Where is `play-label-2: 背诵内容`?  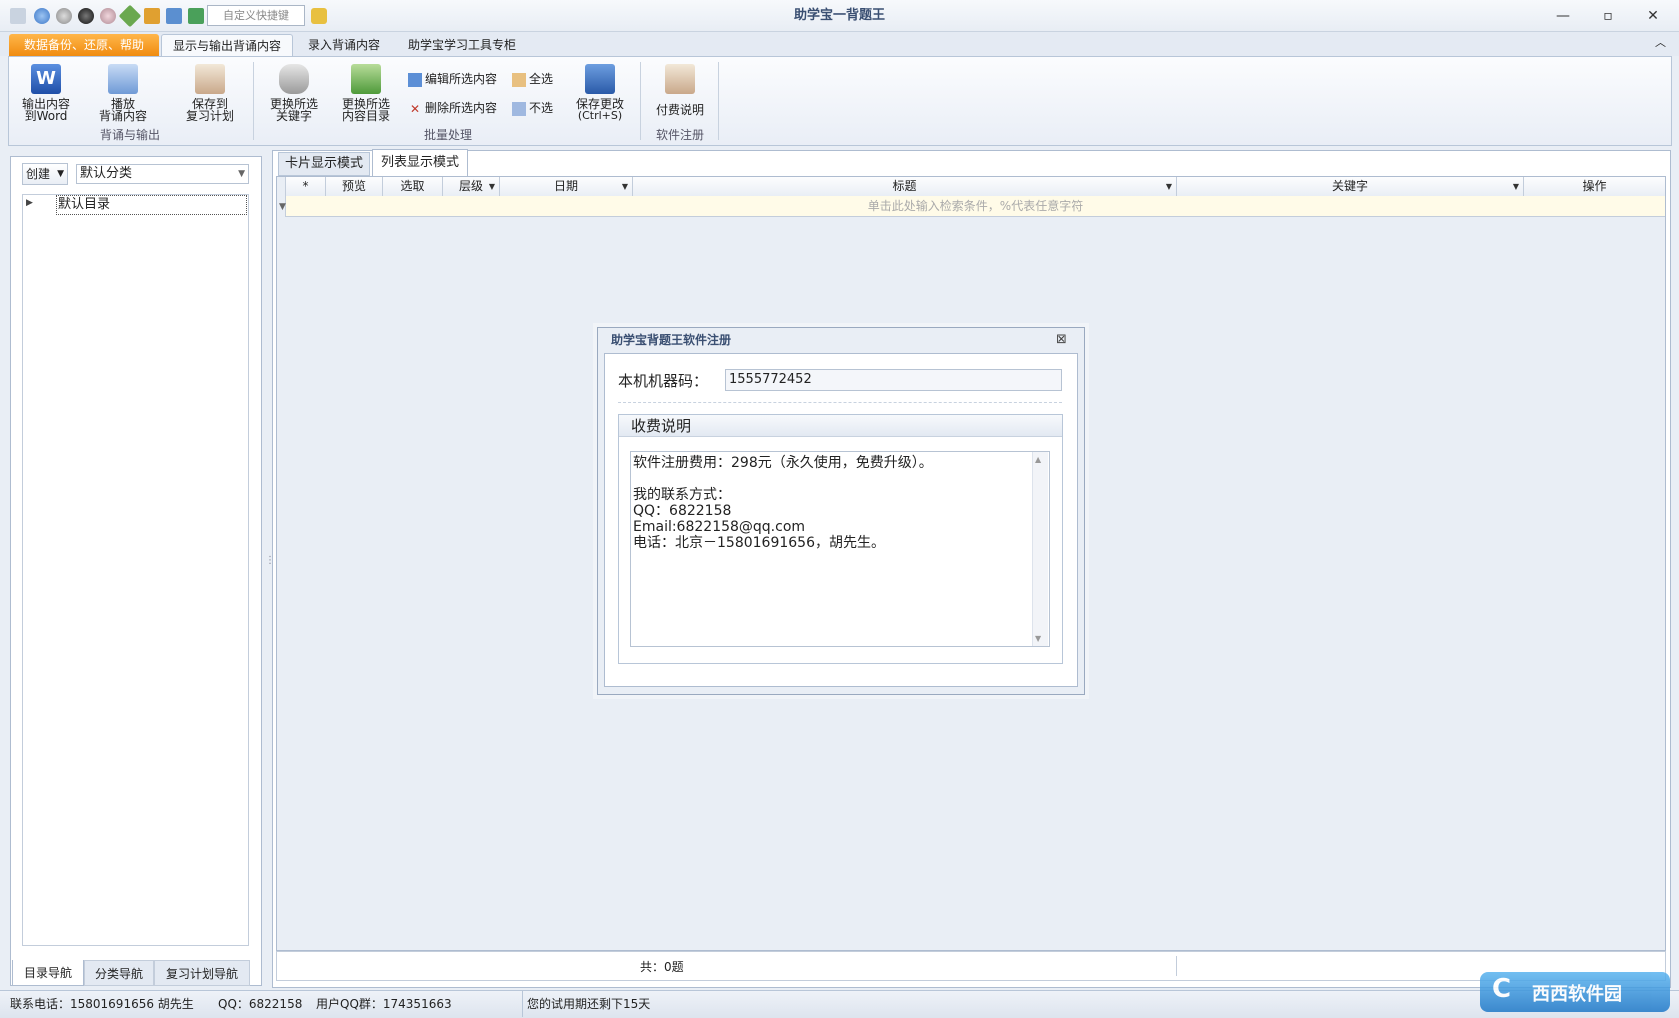
play-label-2: 背诵内容 is located at coordinates (122, 116).